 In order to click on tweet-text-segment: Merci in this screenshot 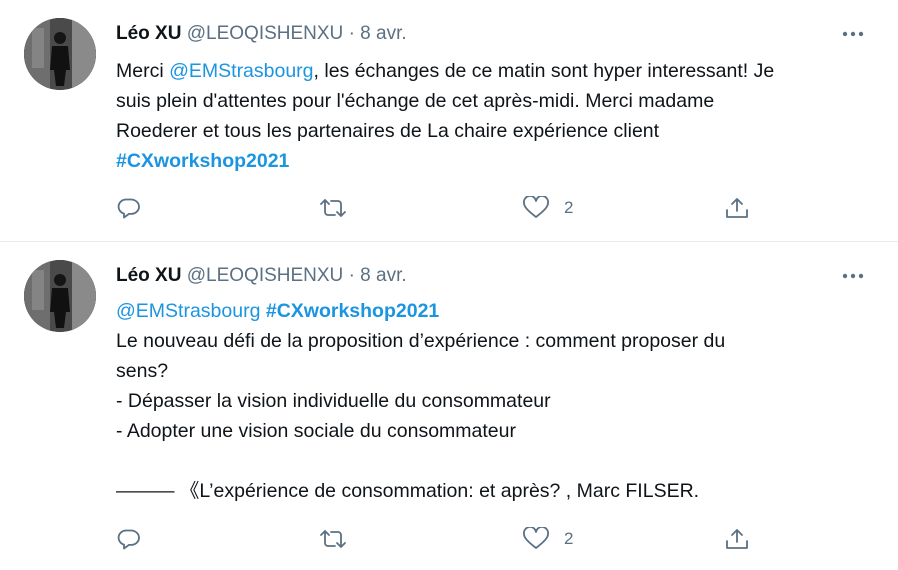, I will do `click(143, 71)`.